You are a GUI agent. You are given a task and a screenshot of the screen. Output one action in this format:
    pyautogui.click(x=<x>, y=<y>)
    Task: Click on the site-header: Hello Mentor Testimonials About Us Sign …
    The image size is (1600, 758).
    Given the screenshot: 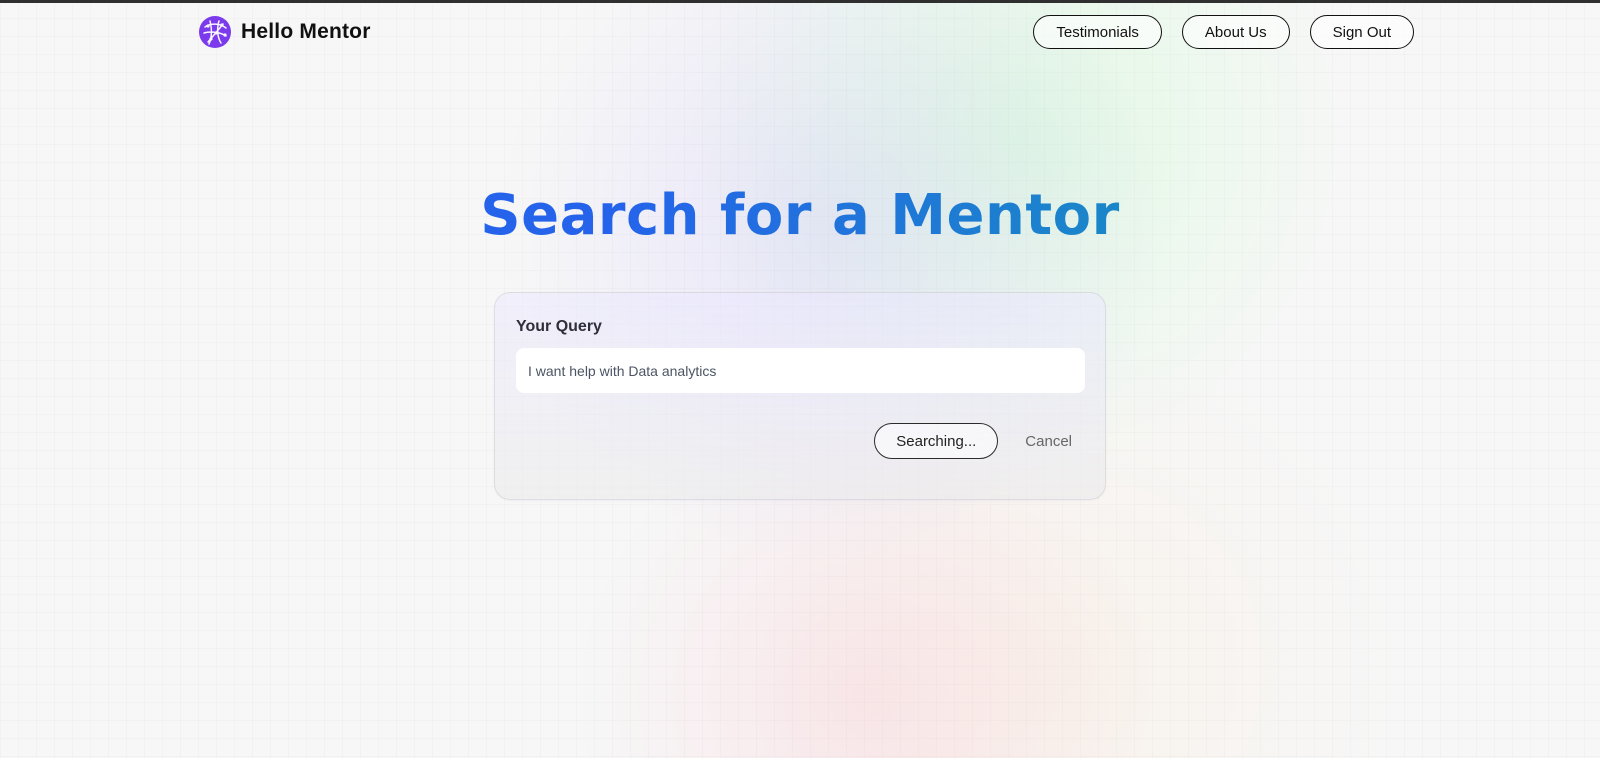 What is the action you would take?
    pyautogui.click(x=806, y=32)
    